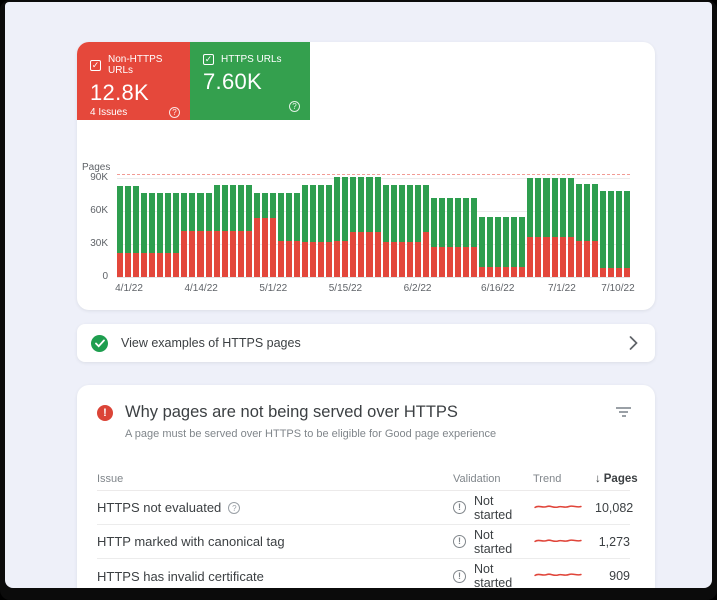 The image size is (717, 600). I want to click on validation-status: ! Not started, so click(493, 508).